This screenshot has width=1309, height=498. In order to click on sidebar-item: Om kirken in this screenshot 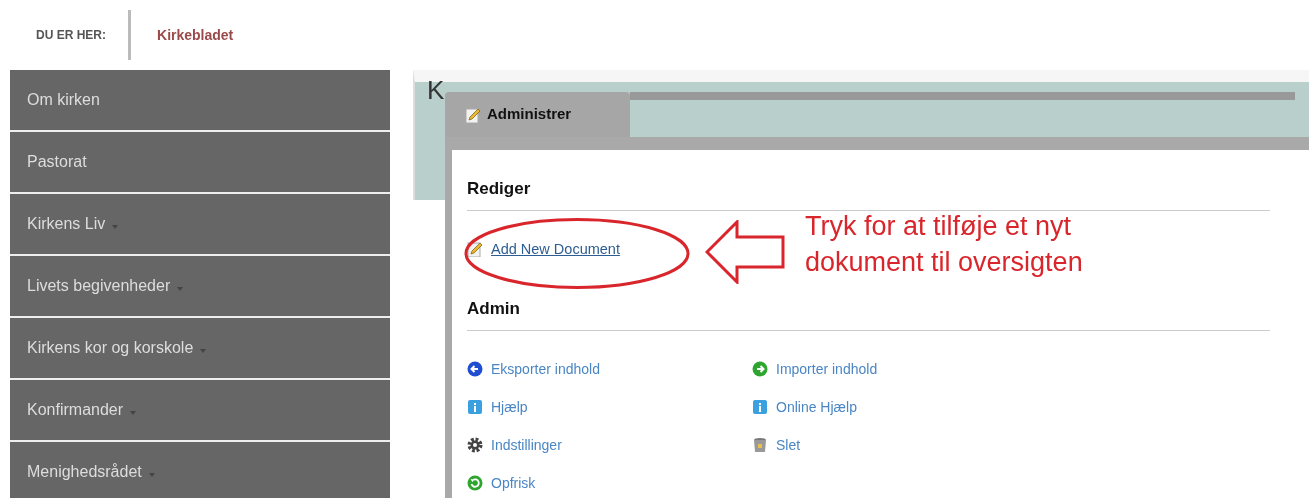, I will do `click(200, 101)`.